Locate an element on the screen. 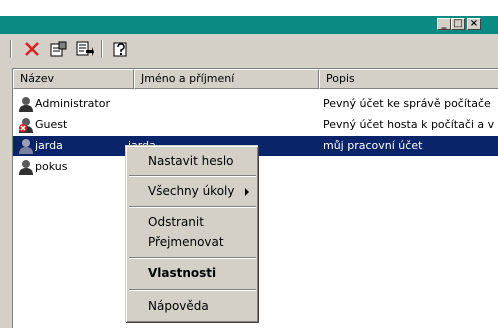 Image resolution: width=498 pixels, height=328 pixels. user-name: pokus is located at coordinates (51, 166).